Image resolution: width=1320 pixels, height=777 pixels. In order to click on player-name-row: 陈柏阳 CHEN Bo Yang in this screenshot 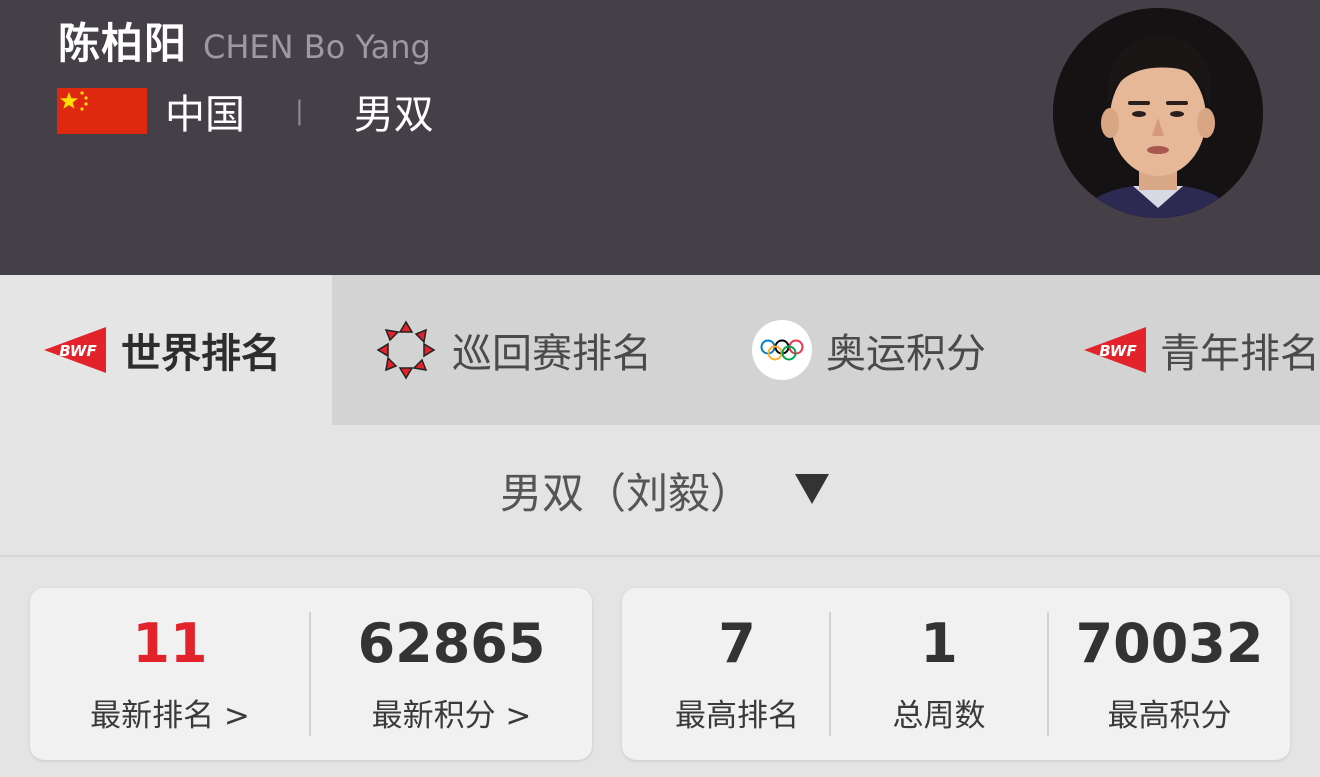, I will do `click(244, 40)`.